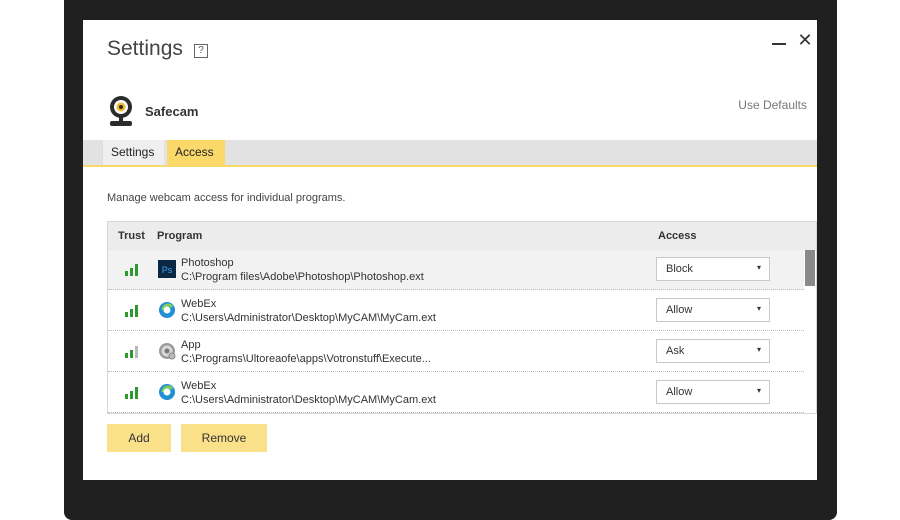  I want to click on photoshop-icon-text: Ps, so click(167, 270).